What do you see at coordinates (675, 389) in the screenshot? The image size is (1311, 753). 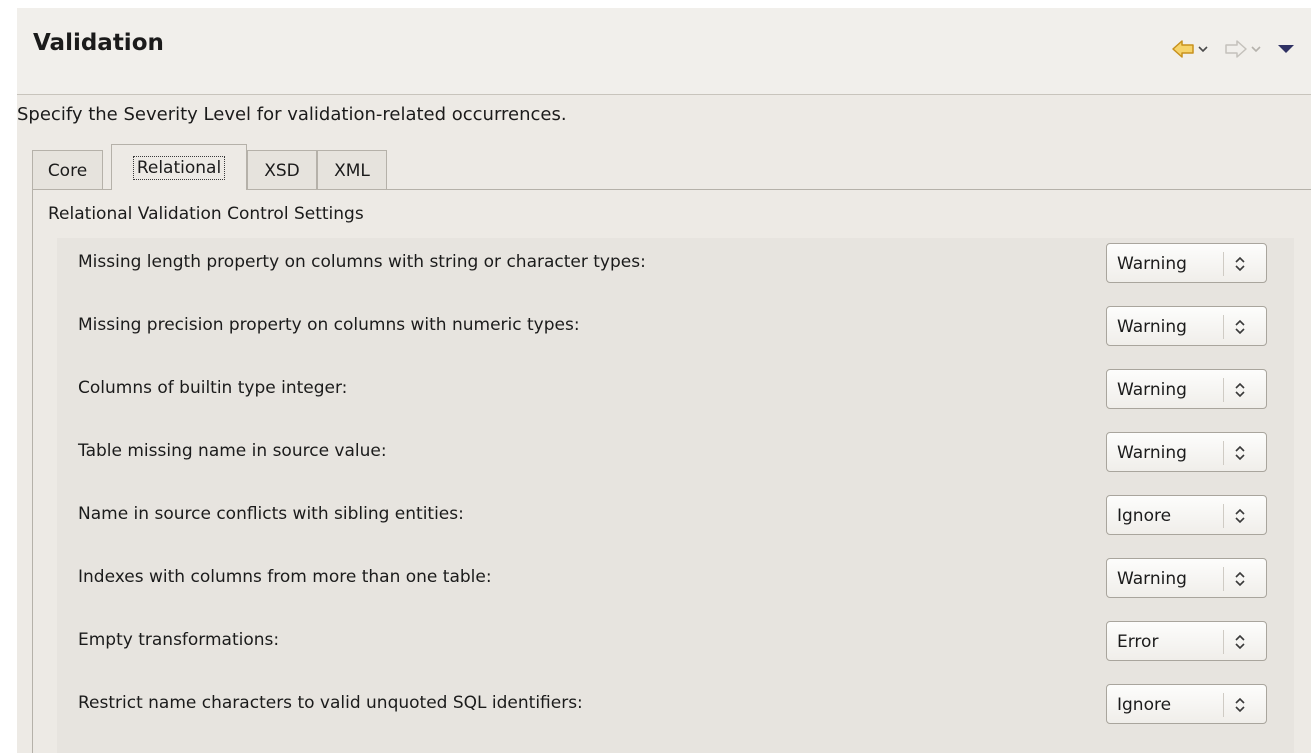 I see `setting-row: Columns of builtin type integer: Warning` at bounding box center [675, 389].